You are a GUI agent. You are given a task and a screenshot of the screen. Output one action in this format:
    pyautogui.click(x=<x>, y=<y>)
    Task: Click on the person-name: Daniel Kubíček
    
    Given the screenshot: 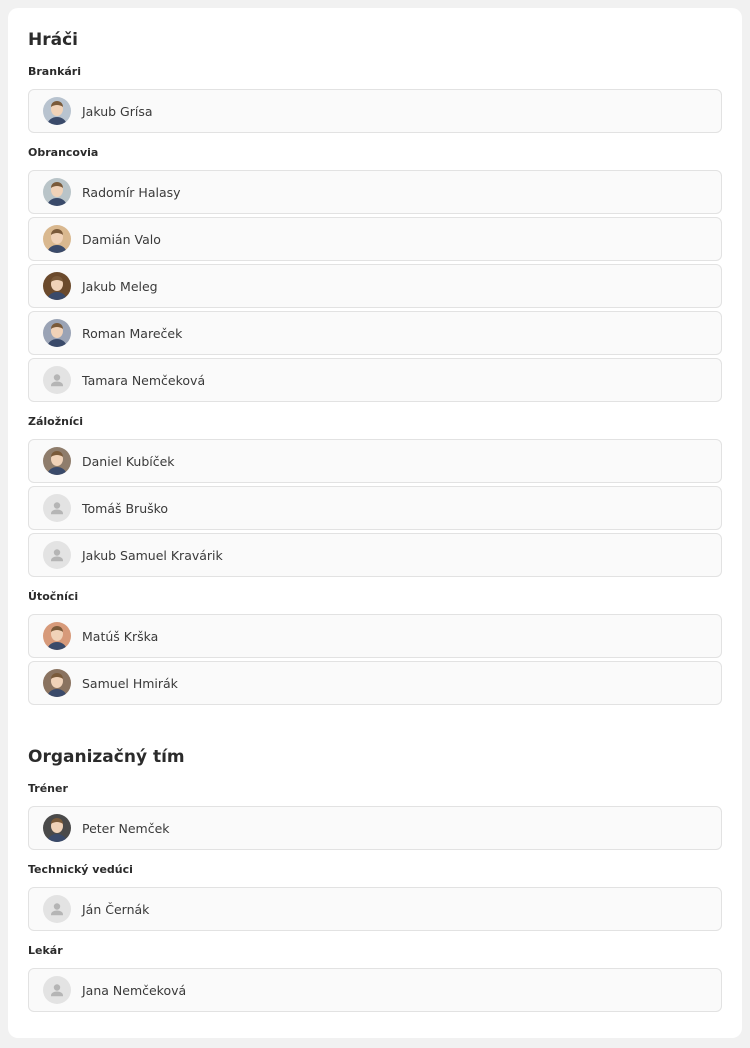 What is the action you would take?
    pyautogui.click(x=128, y=461)
    